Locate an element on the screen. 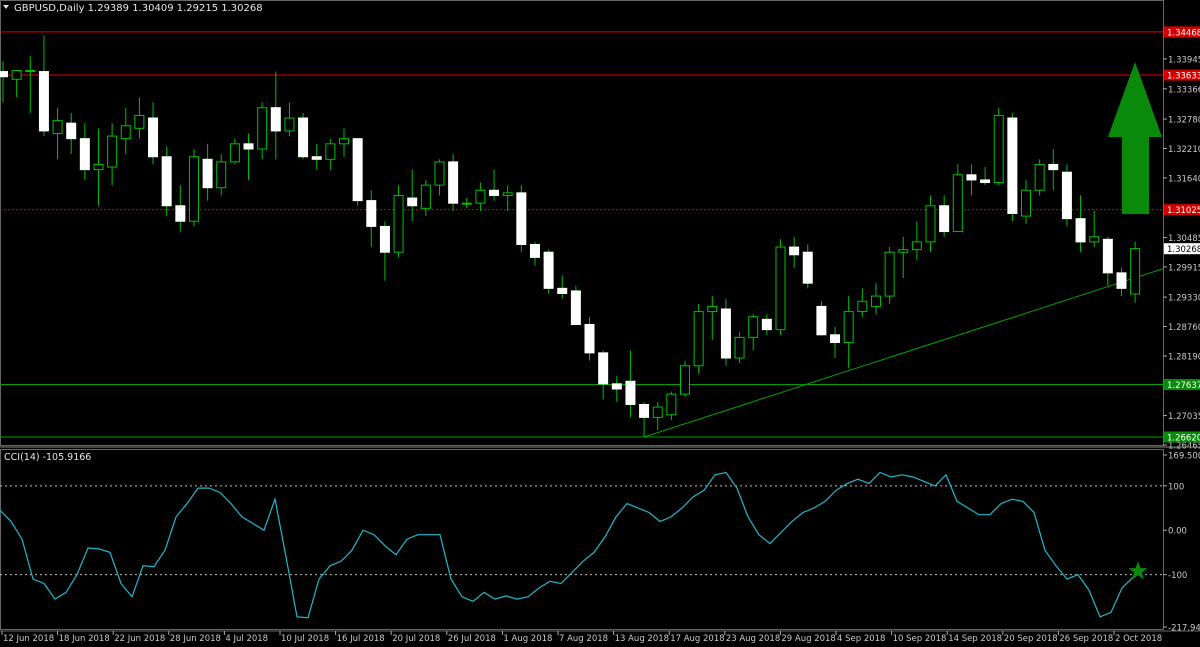  time-tick-label: 4 Sep 2018 is located at coordinates (861, 639).